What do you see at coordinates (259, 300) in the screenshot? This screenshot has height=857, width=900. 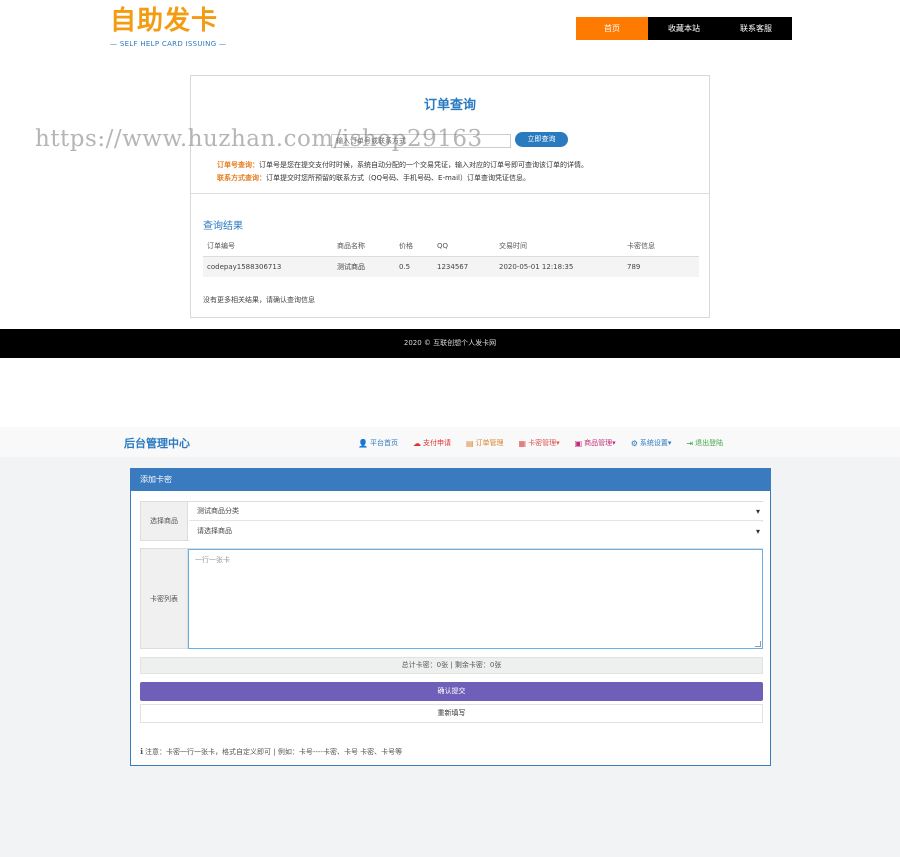 I see `no-more-results: 没有更多相关结果，请确认查询信息` at bounding box center [259, 300].